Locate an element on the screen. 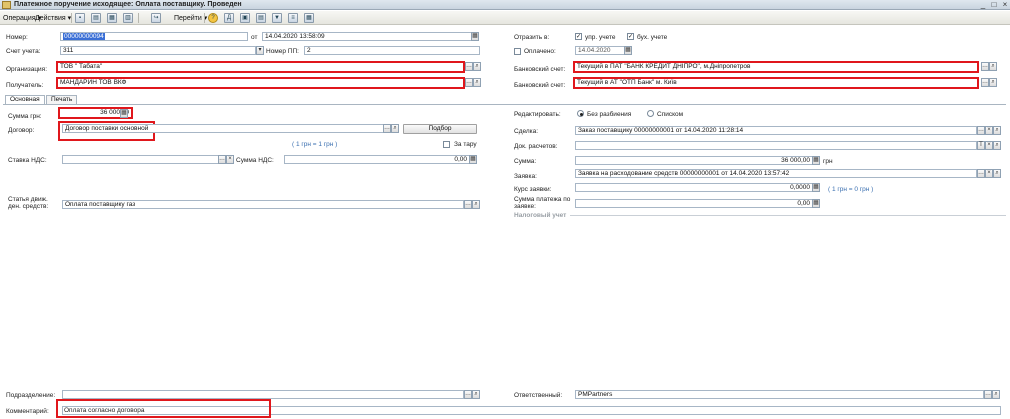  minimize-icon: _ is located at coordinates (983, 4).